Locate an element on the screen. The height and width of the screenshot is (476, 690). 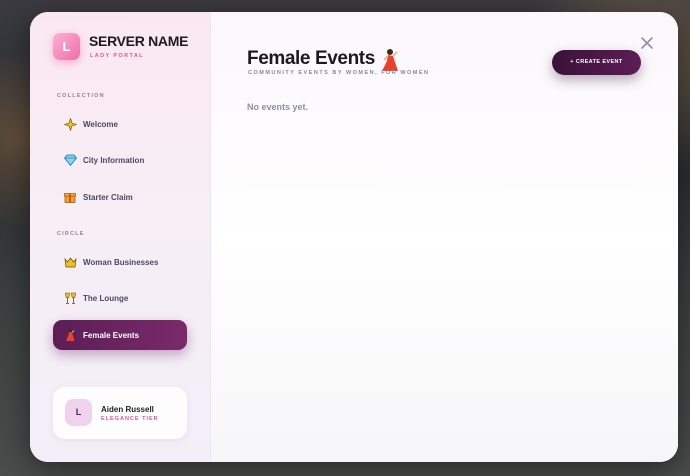
wine-glasses-icon is located at coordinates (70, 298).